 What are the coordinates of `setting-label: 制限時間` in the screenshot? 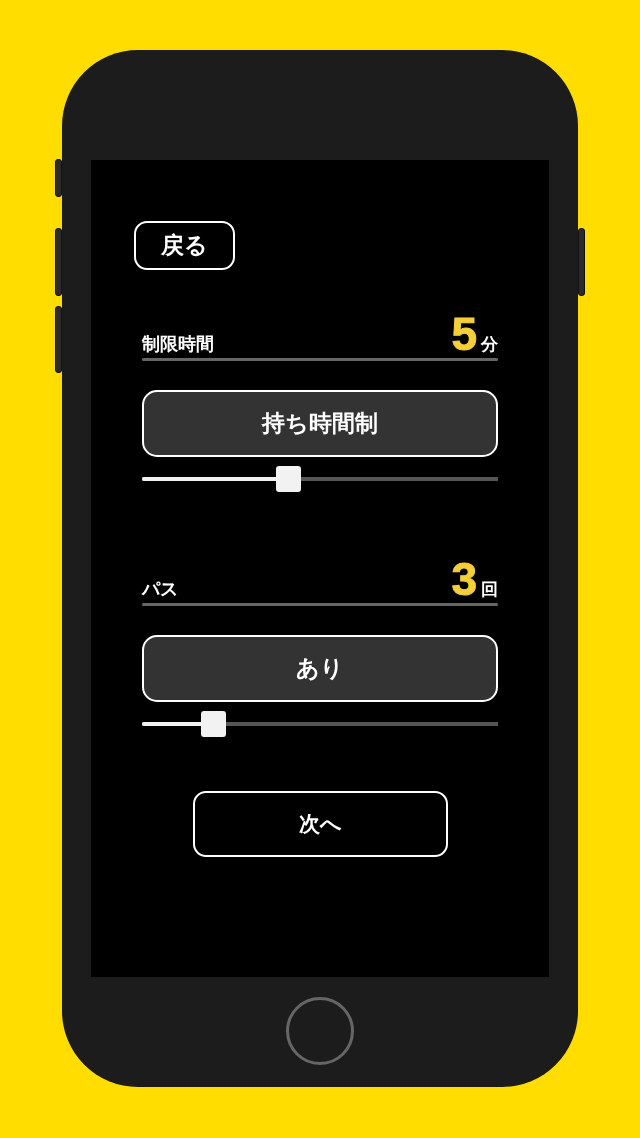 It's located at (178, 344).